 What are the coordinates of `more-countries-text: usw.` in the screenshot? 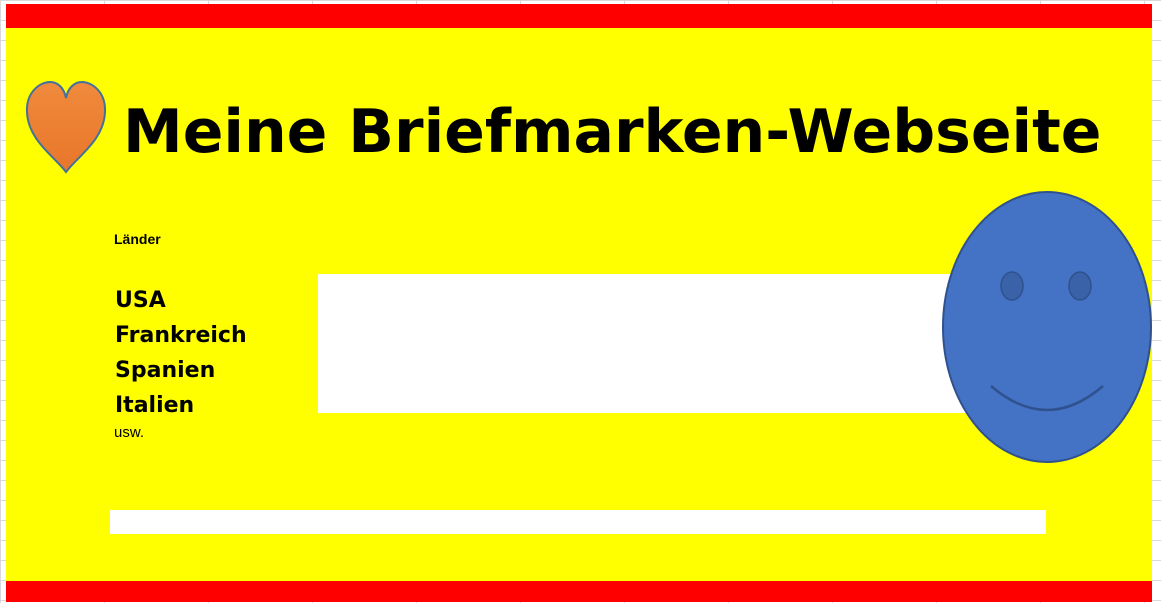 It's located at (129, 432).